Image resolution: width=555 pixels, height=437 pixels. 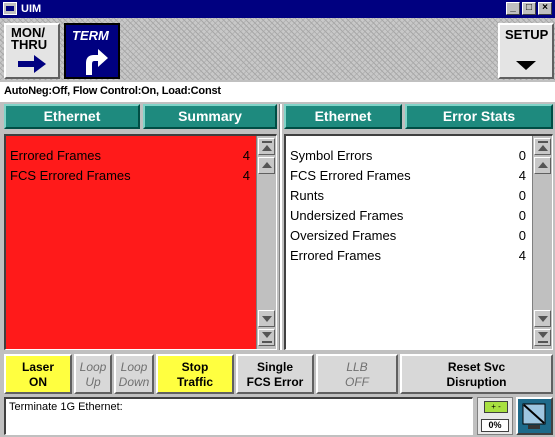 What do you see at coordinates (277, 9) in the screenshot?
I see `title-bar: UIM _ □ ×` at bounding box center [277, 9].